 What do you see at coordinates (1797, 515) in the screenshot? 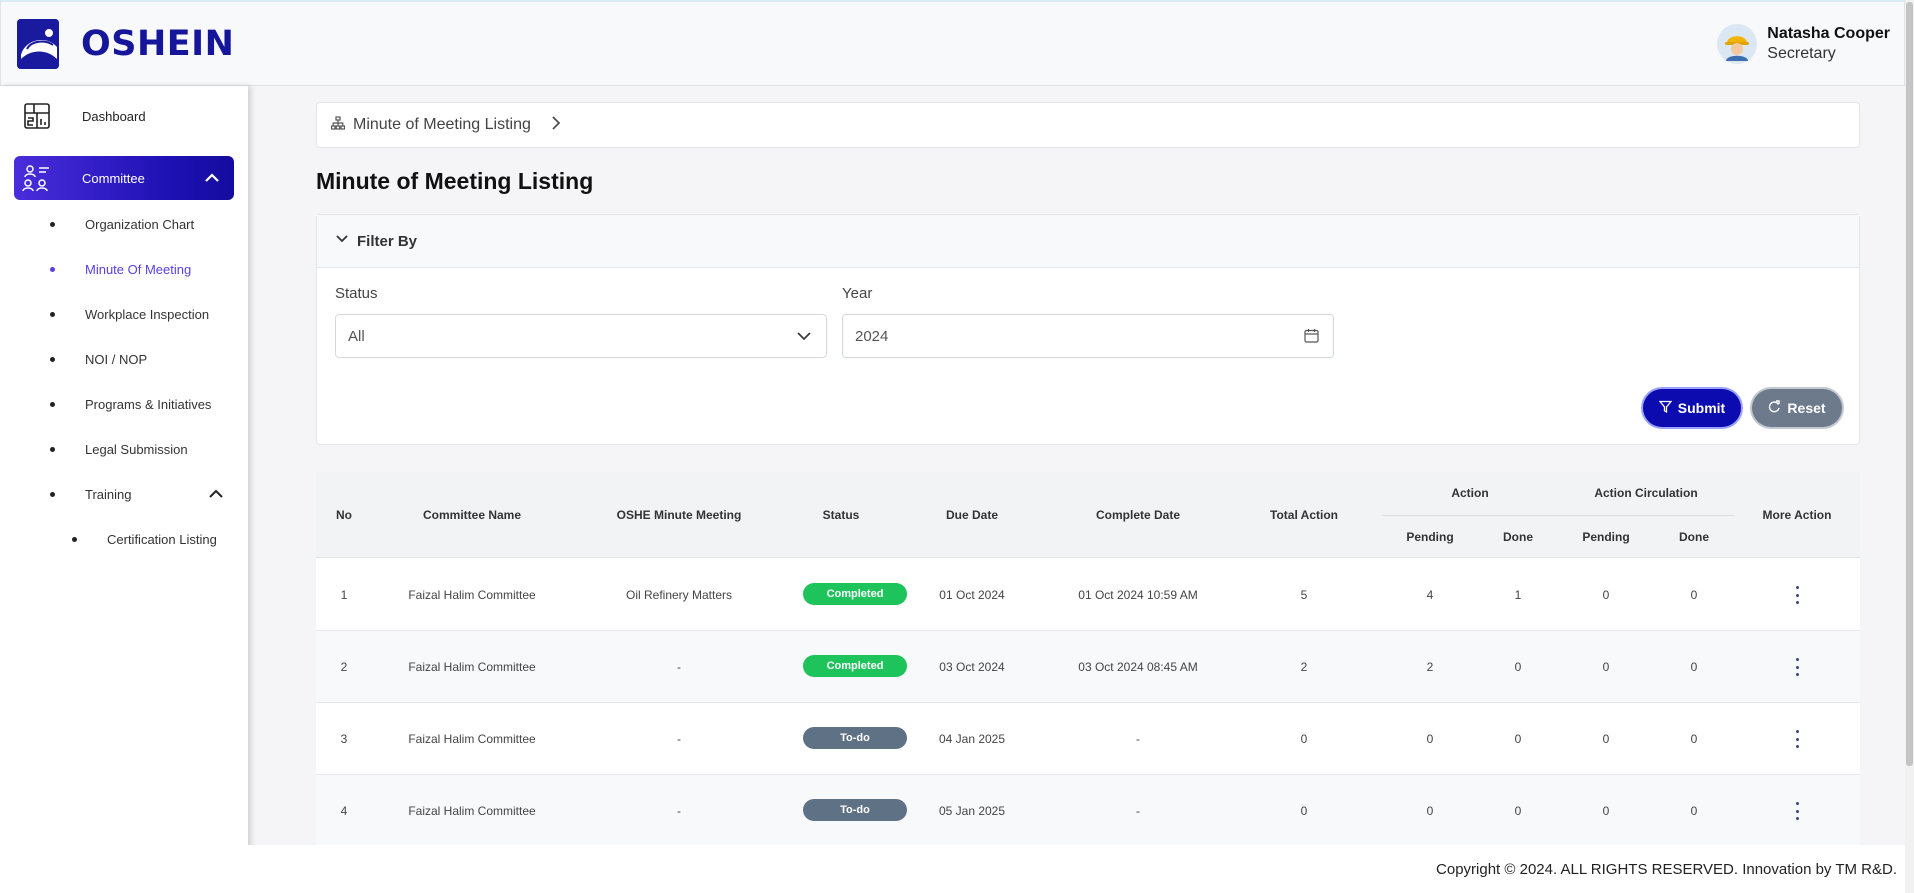
I see `col-more-action: More Action` at bounding box center [1797, 515].